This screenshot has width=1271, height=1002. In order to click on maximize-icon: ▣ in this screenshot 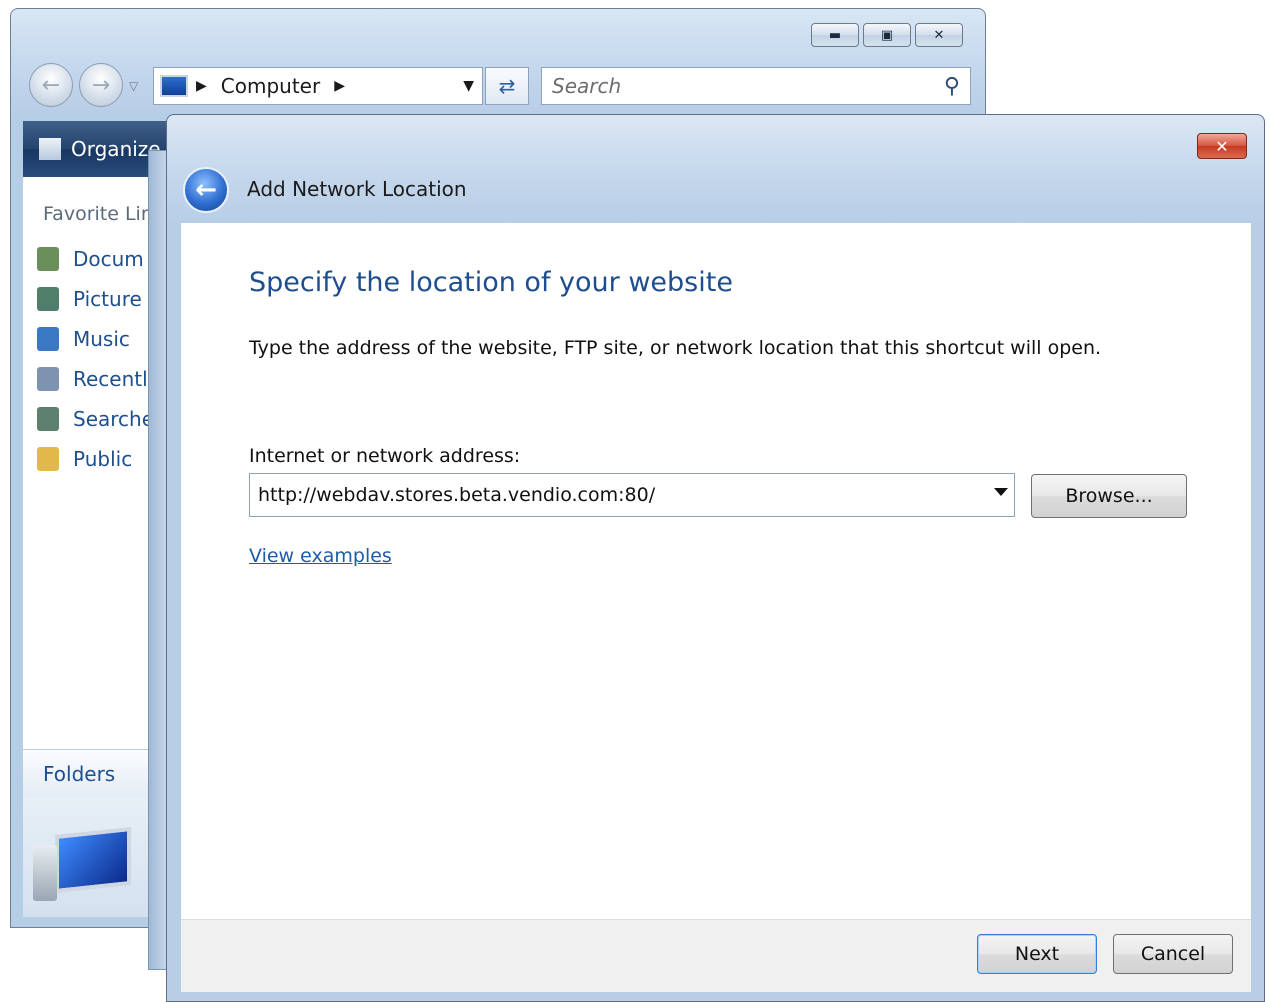, I will do `click(887, 35)`.